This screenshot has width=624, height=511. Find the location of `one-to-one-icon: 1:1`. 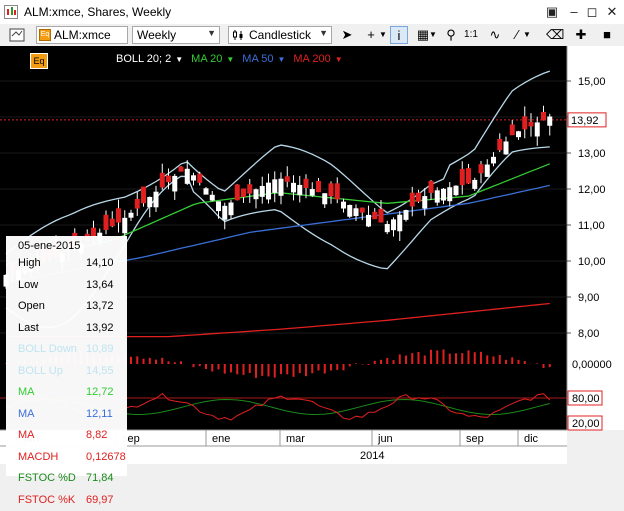

one-to-one-icon: 1:1 is located at coordinates (471, 35).